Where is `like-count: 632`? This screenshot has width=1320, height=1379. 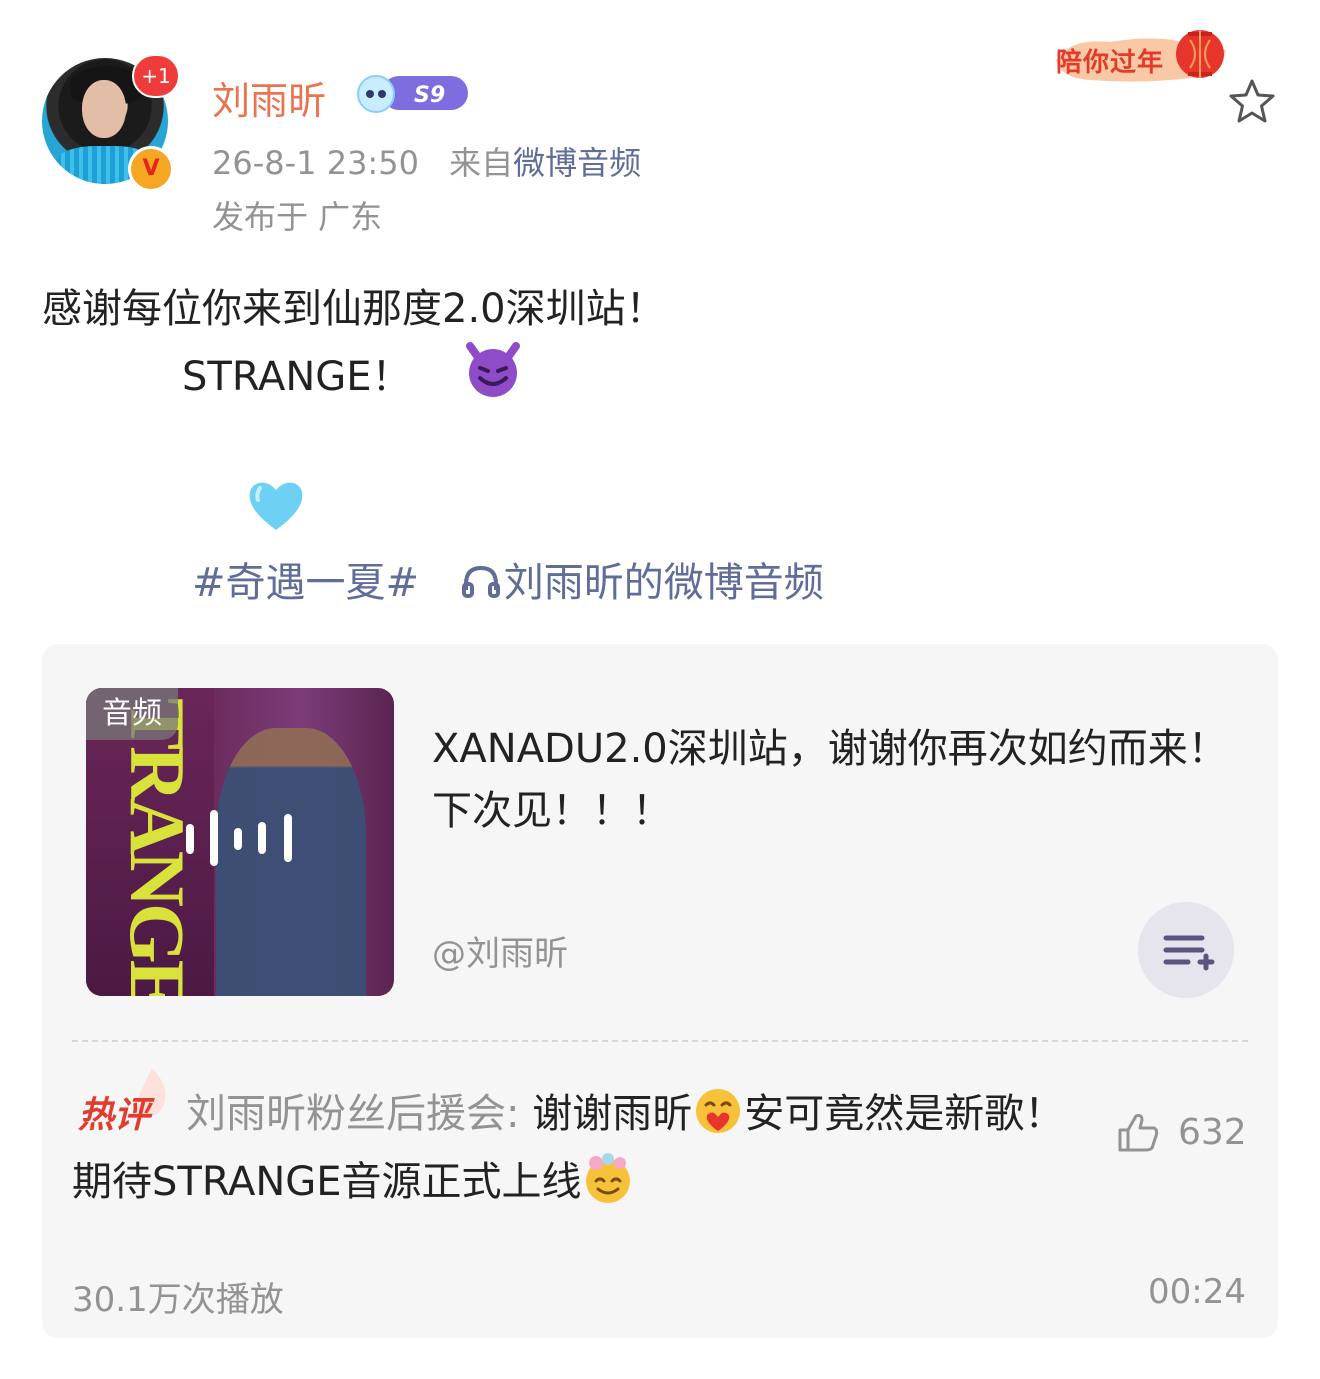
like-count: 632 is located at coordinates (1212, 1132).